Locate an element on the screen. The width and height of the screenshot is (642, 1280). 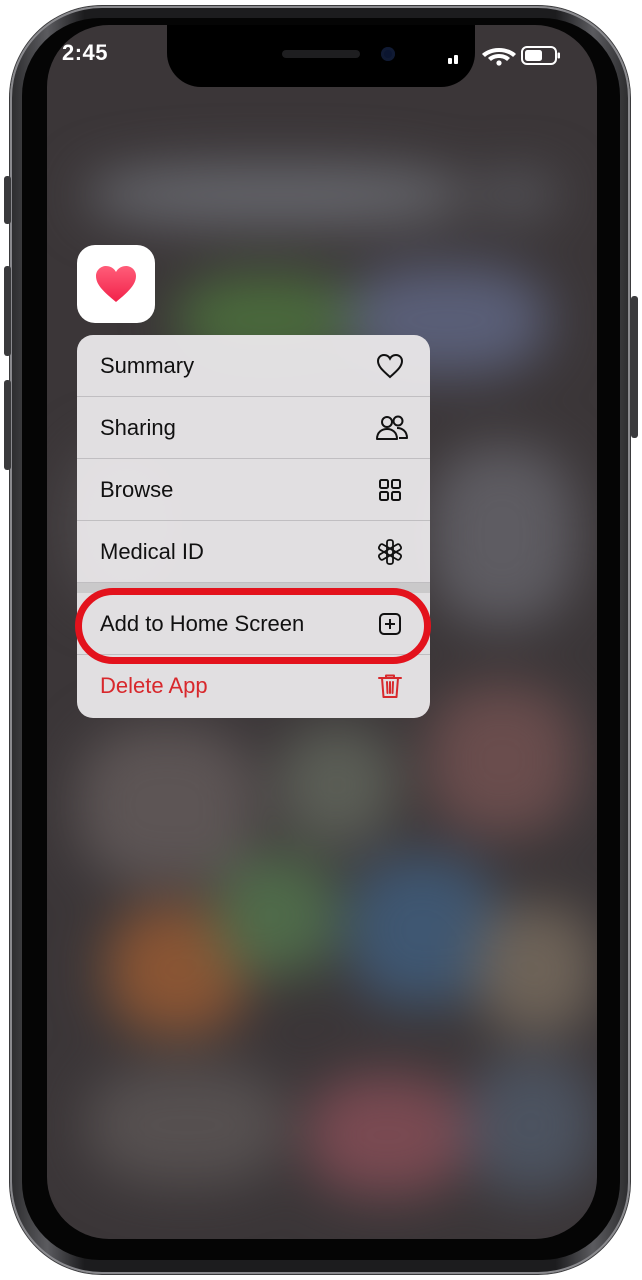
status-bar-time: 2:45 is located at coordinates (85, 52).